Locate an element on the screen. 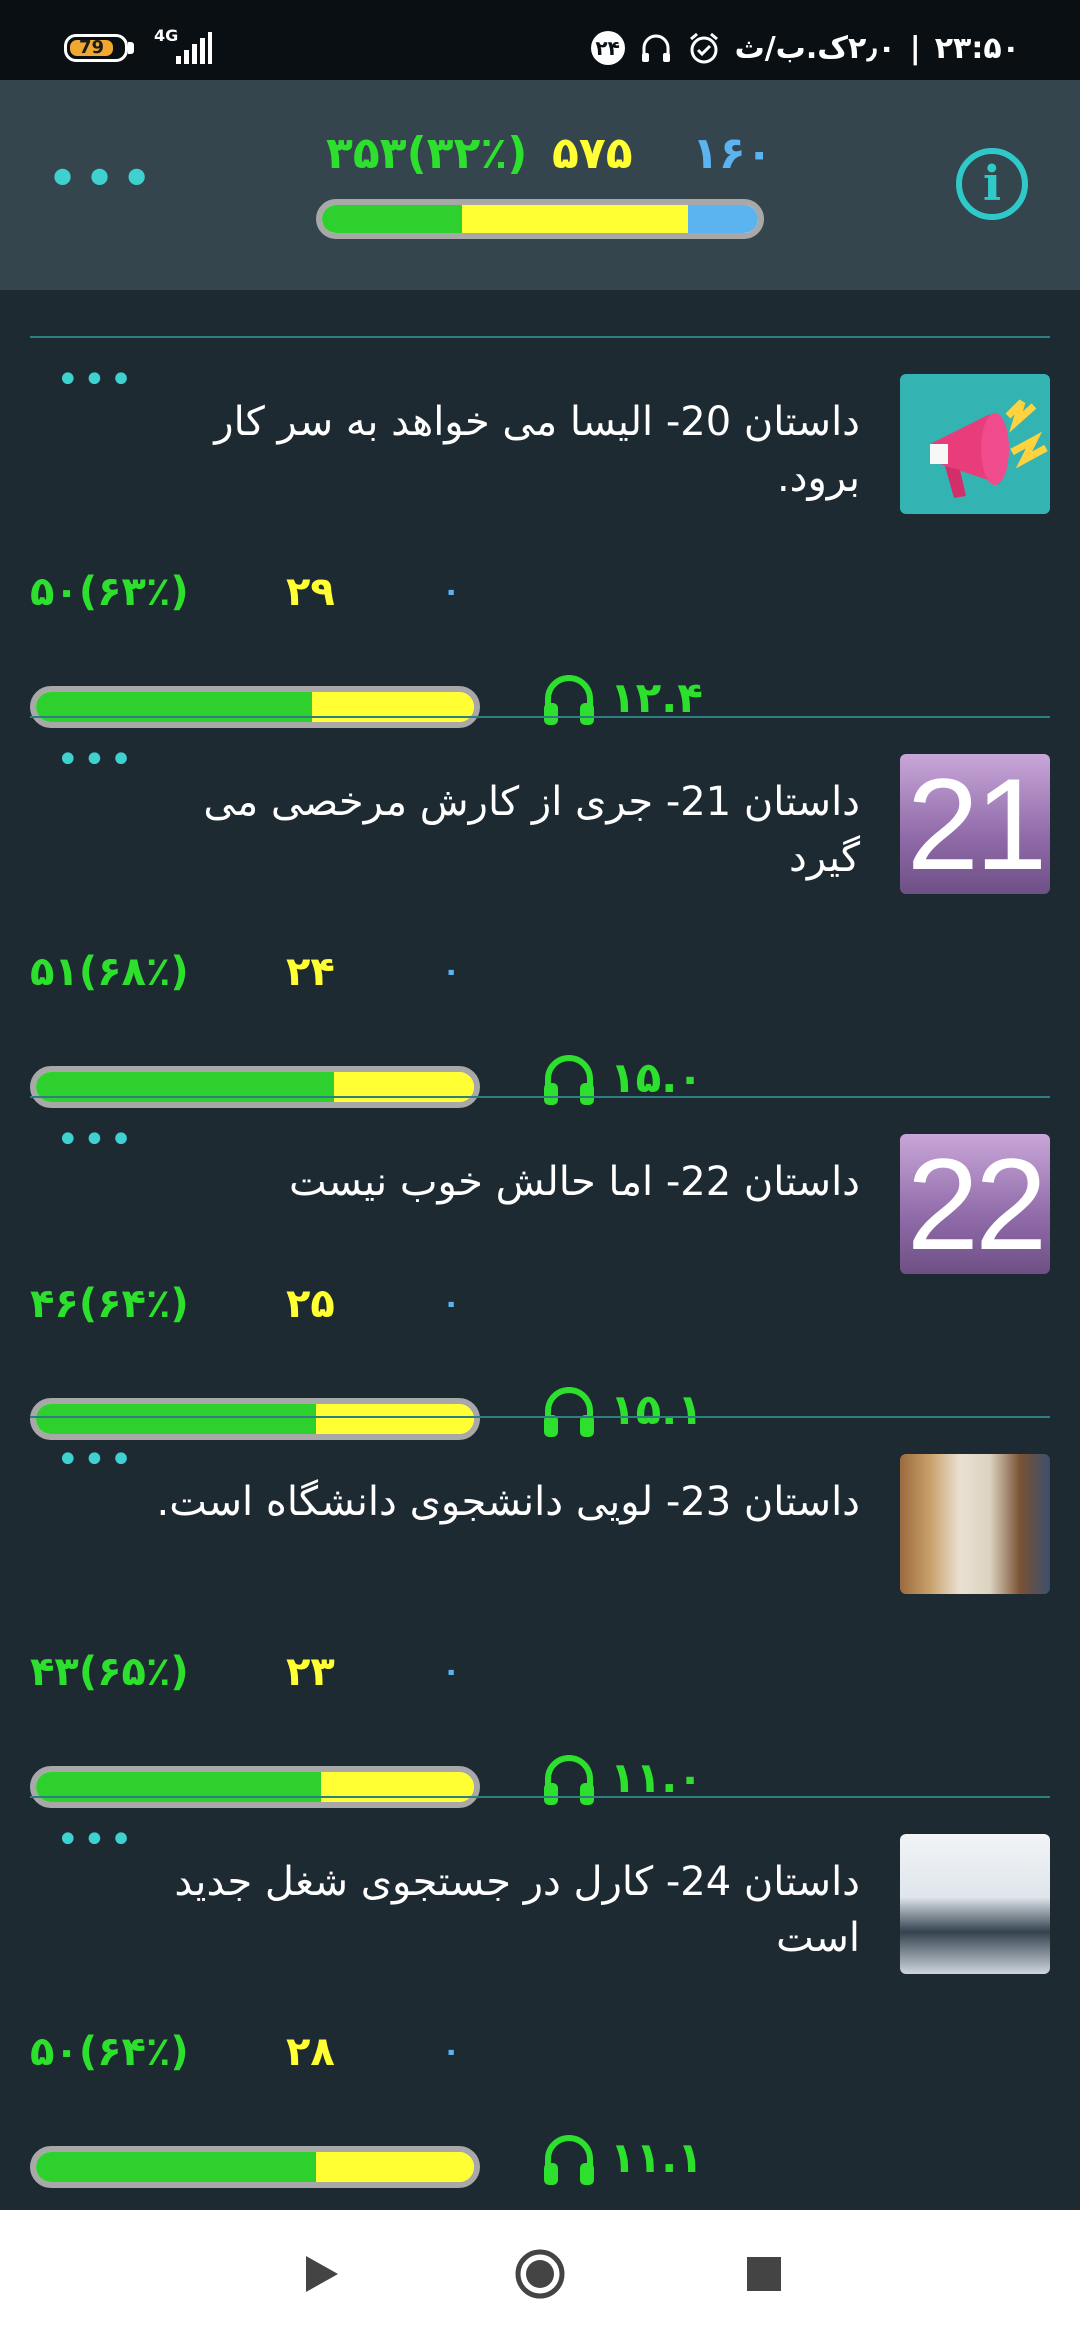 The width and height of the screenshot is (1080, 2340). status-right: ۲۳:۵۰ | ۲٫۰ک.ب/ث ۲۴ is located at coordinates (805, 48).